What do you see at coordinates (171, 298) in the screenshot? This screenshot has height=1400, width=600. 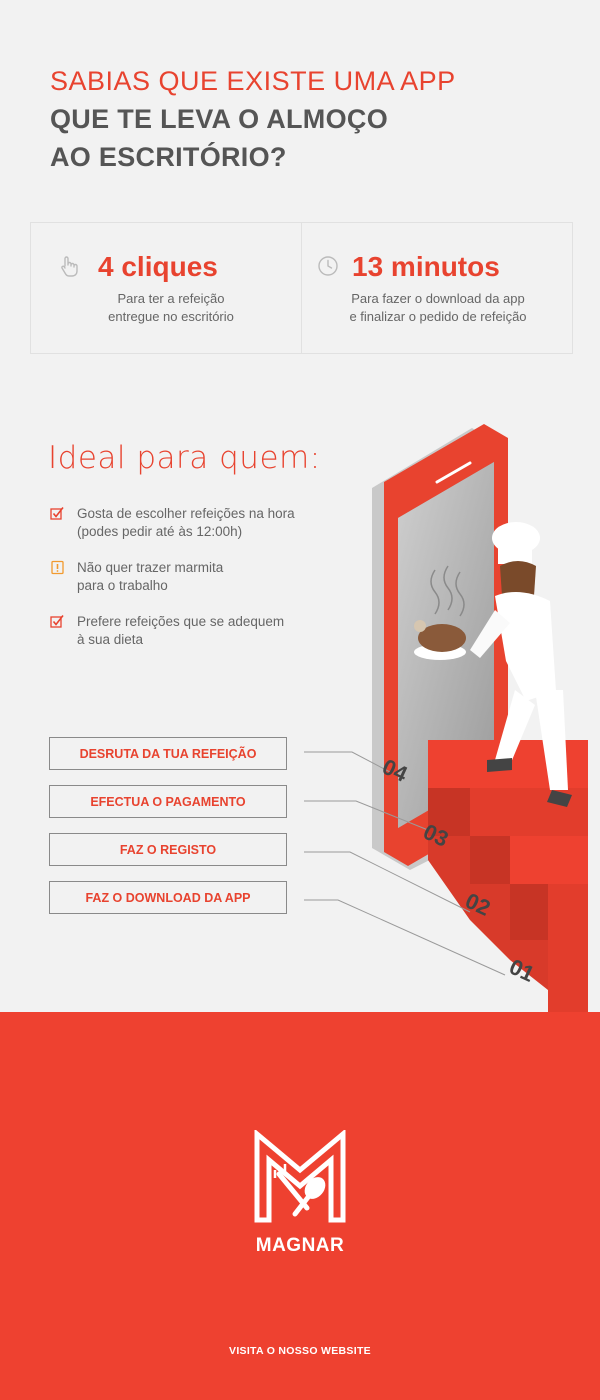 I see `stat-clicks-desc-line-1: Para ter a refeição` at bounding box center [171, 298].